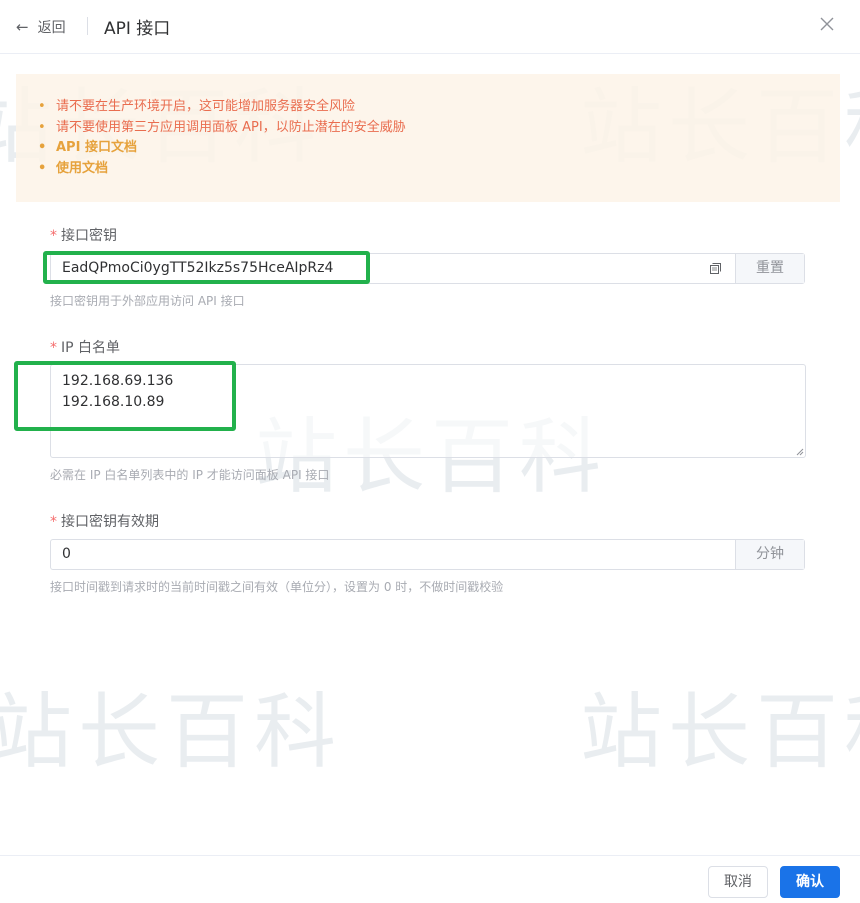 The width and height of the screenshot is (860, 903). Describe the element at coordinates (113, 402) in the screenshot. I see `ip-line: 192.168.10.89` at that location.